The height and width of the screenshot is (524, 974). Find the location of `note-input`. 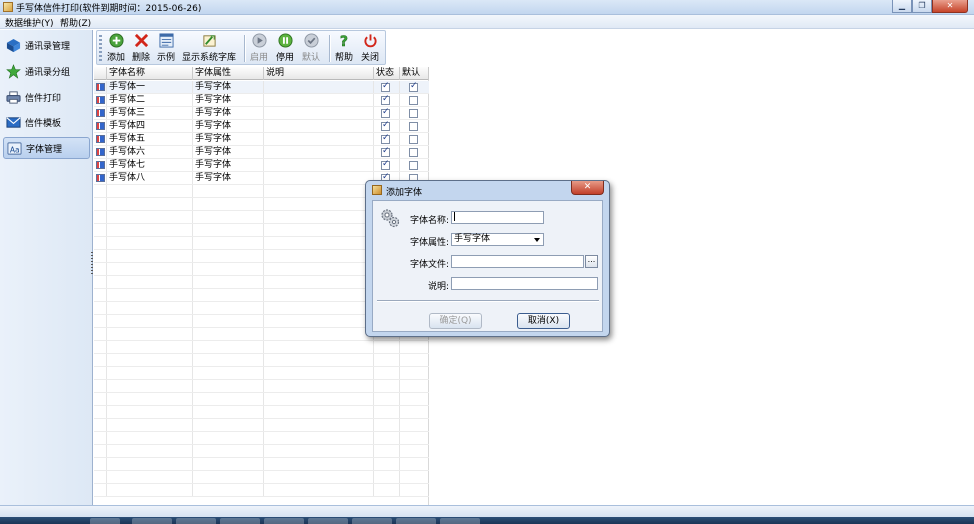

note-input is located at coordinates (524, 283).